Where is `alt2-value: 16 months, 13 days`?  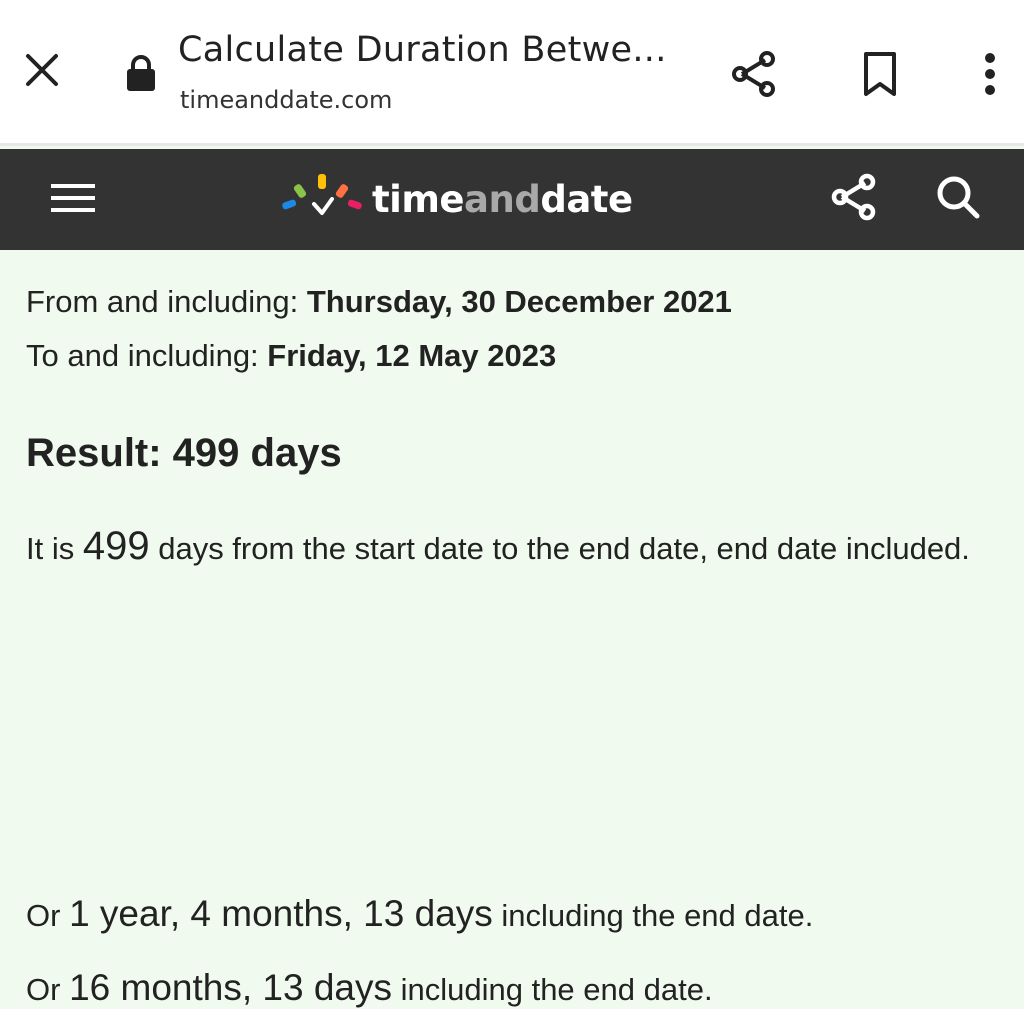
alt2-value: 16 months, 13 days is located at coordinates (230, 987).